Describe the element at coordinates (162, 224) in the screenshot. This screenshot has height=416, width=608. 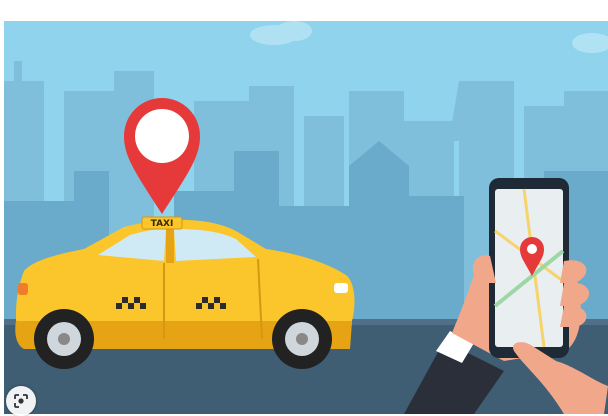
I see `taxi-roof-sign: TAXI` at that location.